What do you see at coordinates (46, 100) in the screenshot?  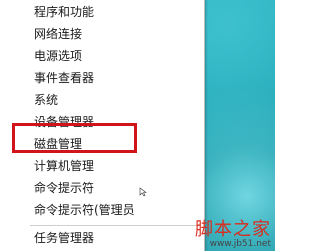 I see `menu-item-system: 系统` at bounding box center [46, 100].